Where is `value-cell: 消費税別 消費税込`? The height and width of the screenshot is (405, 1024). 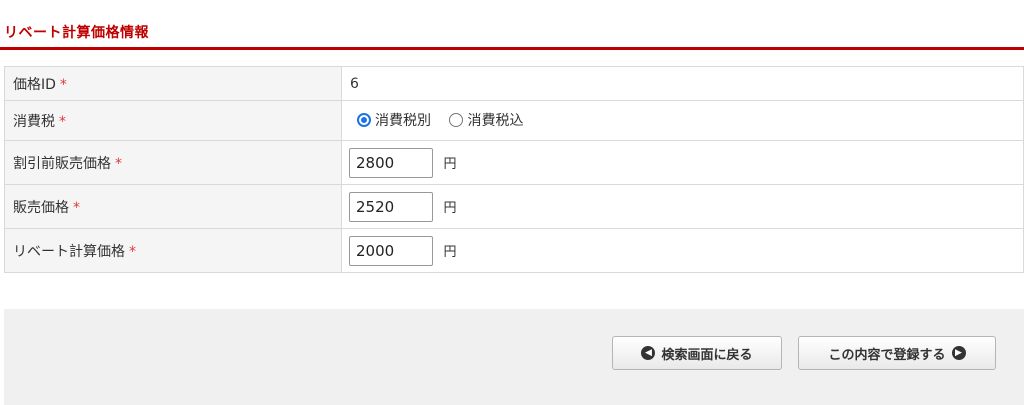 value-cell: 消費税別 消費税込 is located at coordinates (682, 120).